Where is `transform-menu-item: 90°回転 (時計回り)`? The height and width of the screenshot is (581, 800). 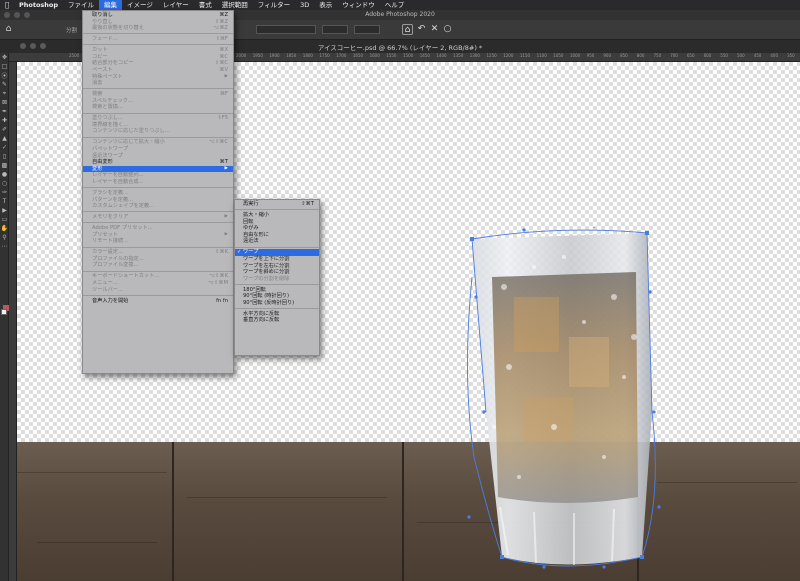
transform-menu-item: 90°回転 (時計回り) is located at coordinates (277, 296).